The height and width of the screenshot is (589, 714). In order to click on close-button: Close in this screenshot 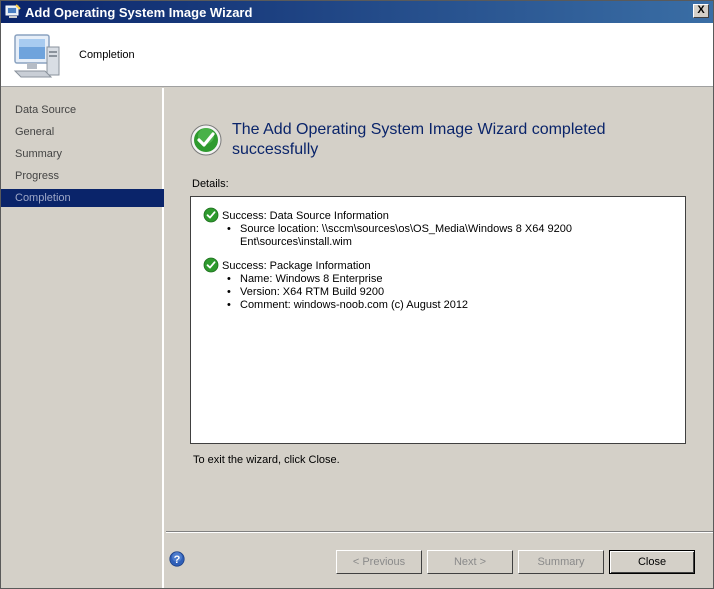, I will do `click(652, 562)`.